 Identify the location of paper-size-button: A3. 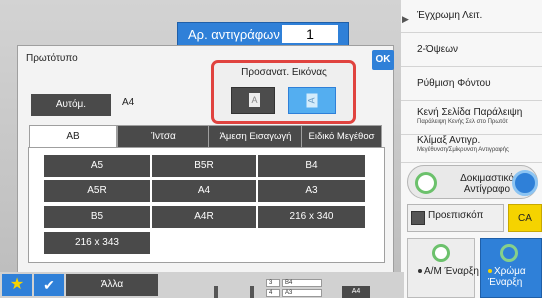
(311, 191).